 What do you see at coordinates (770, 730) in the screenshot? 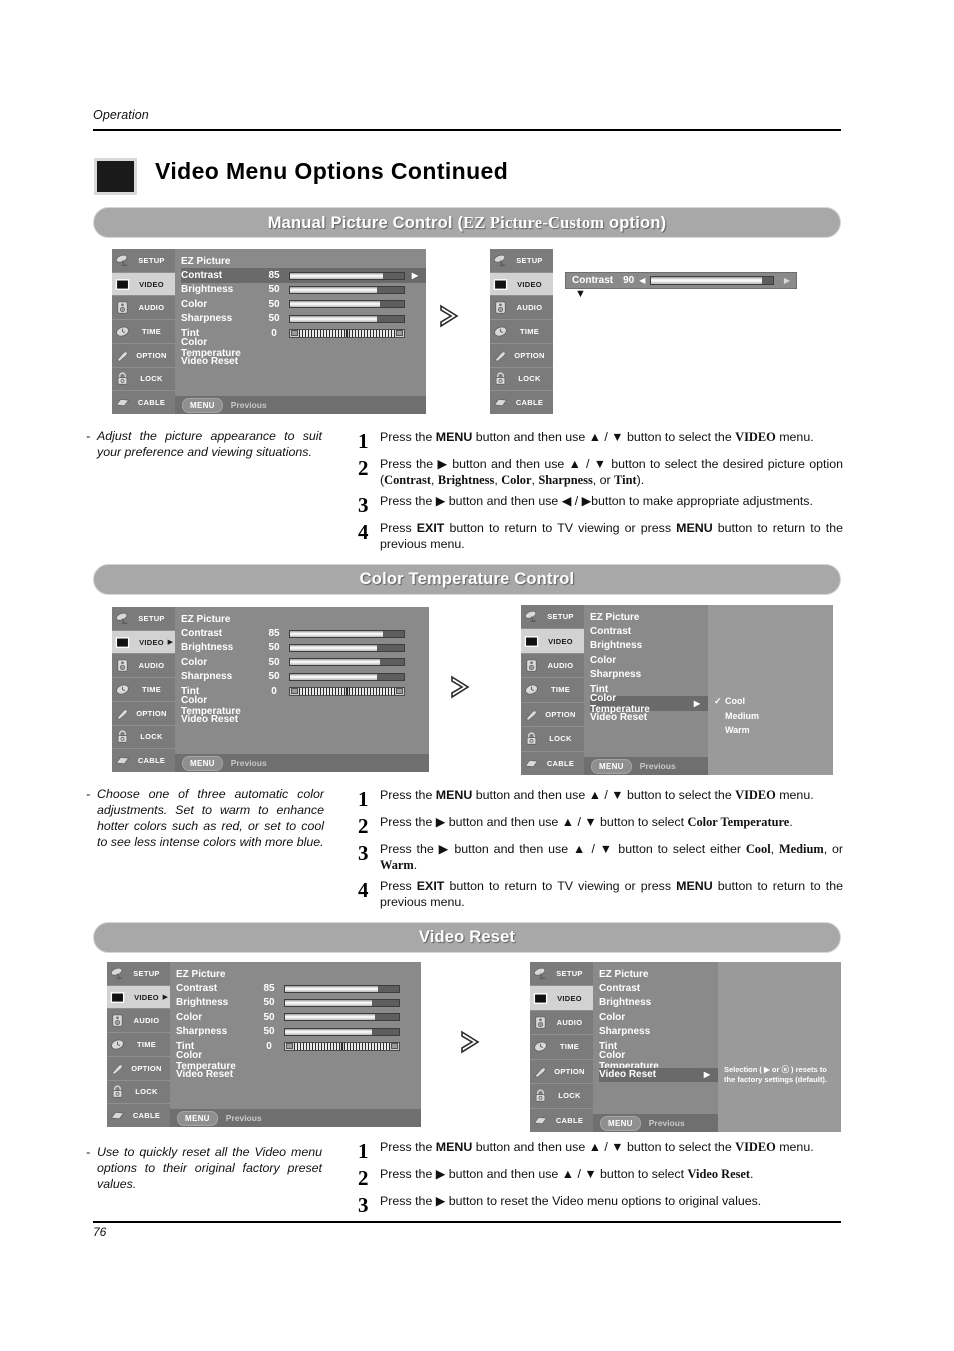
I see `submenu-item-warm: Warm` at bounding box center [770, 730].